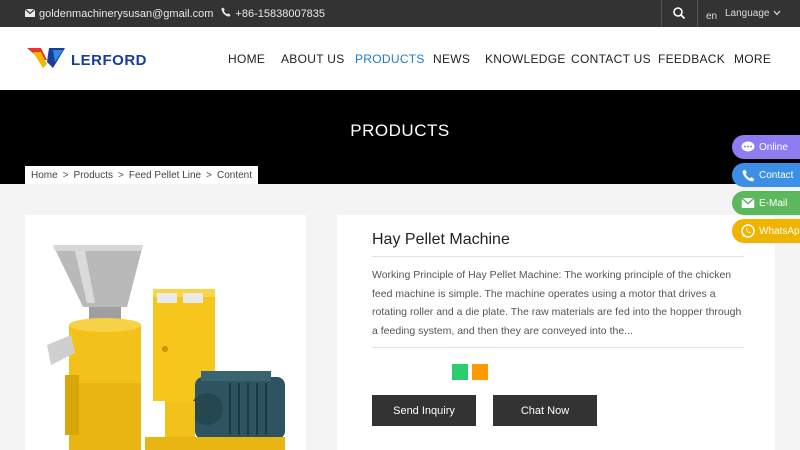 Image resolution: width=800 pixels, height=450 pixels. Describe the element at coordinates (280, 14) in the screenshot. I see `phone-link: +86-15838007835` at that location.